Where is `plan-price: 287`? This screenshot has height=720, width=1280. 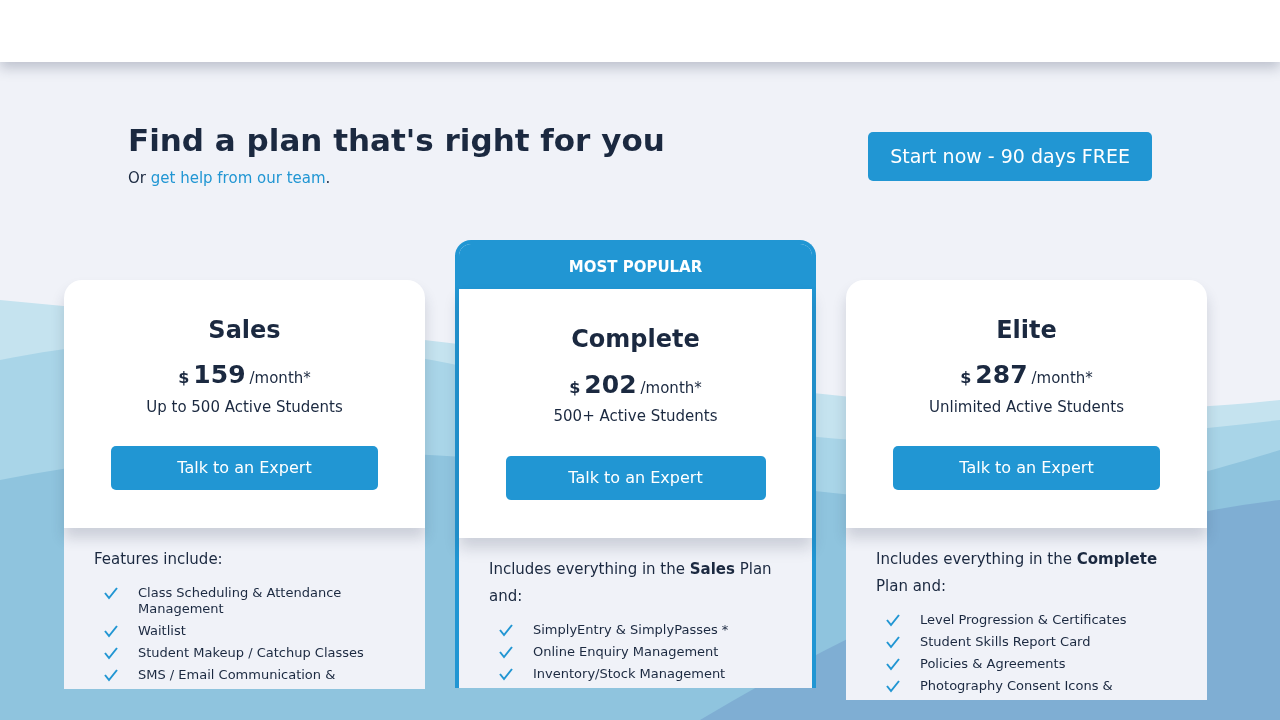 plan-price: 287 is located at coordinates (1001, 375).